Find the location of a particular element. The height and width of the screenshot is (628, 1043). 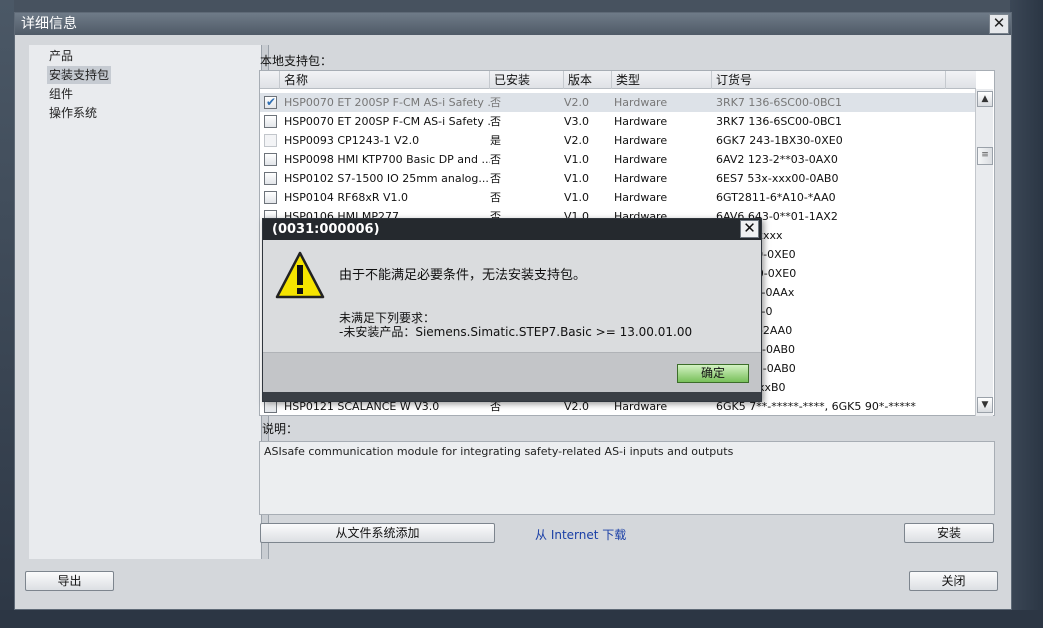

export-button: 导出 is located at coordinates (69, 581).